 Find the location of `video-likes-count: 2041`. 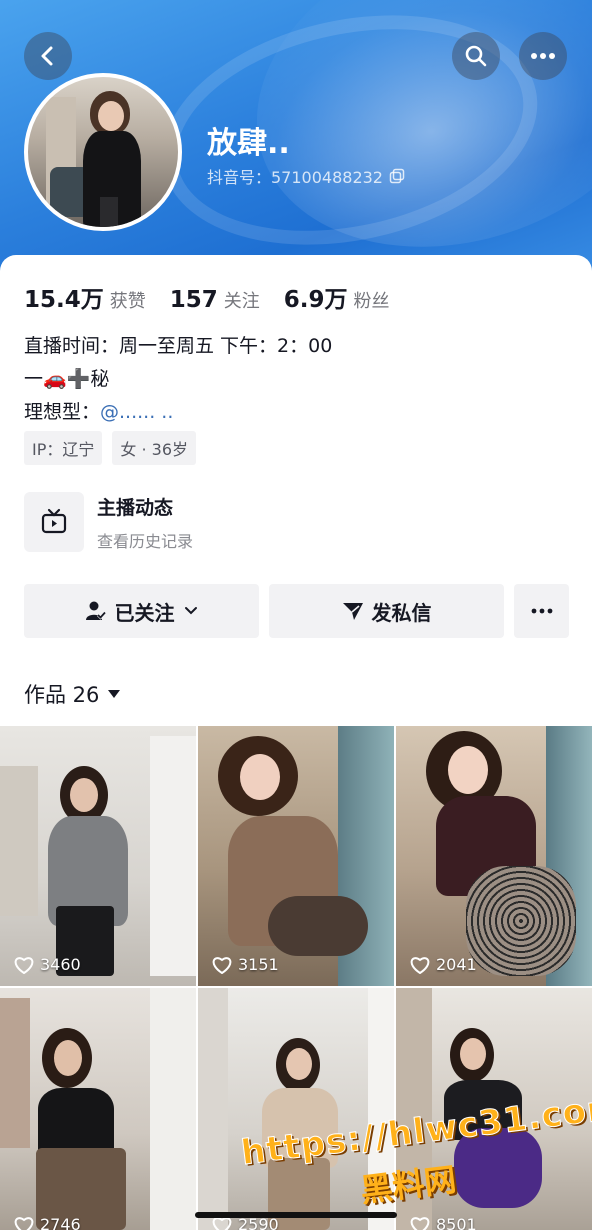

video-likes-count: 2041 is located at coordinates (456, 964).